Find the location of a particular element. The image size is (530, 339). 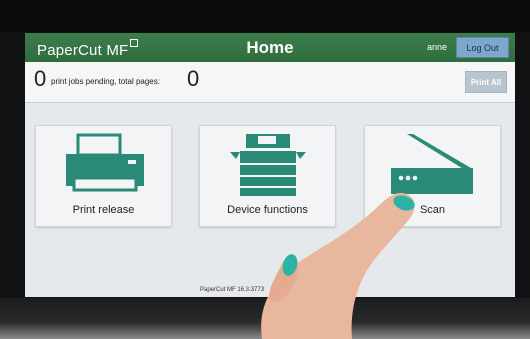

copier-icon is located at coordinates (268, 165).